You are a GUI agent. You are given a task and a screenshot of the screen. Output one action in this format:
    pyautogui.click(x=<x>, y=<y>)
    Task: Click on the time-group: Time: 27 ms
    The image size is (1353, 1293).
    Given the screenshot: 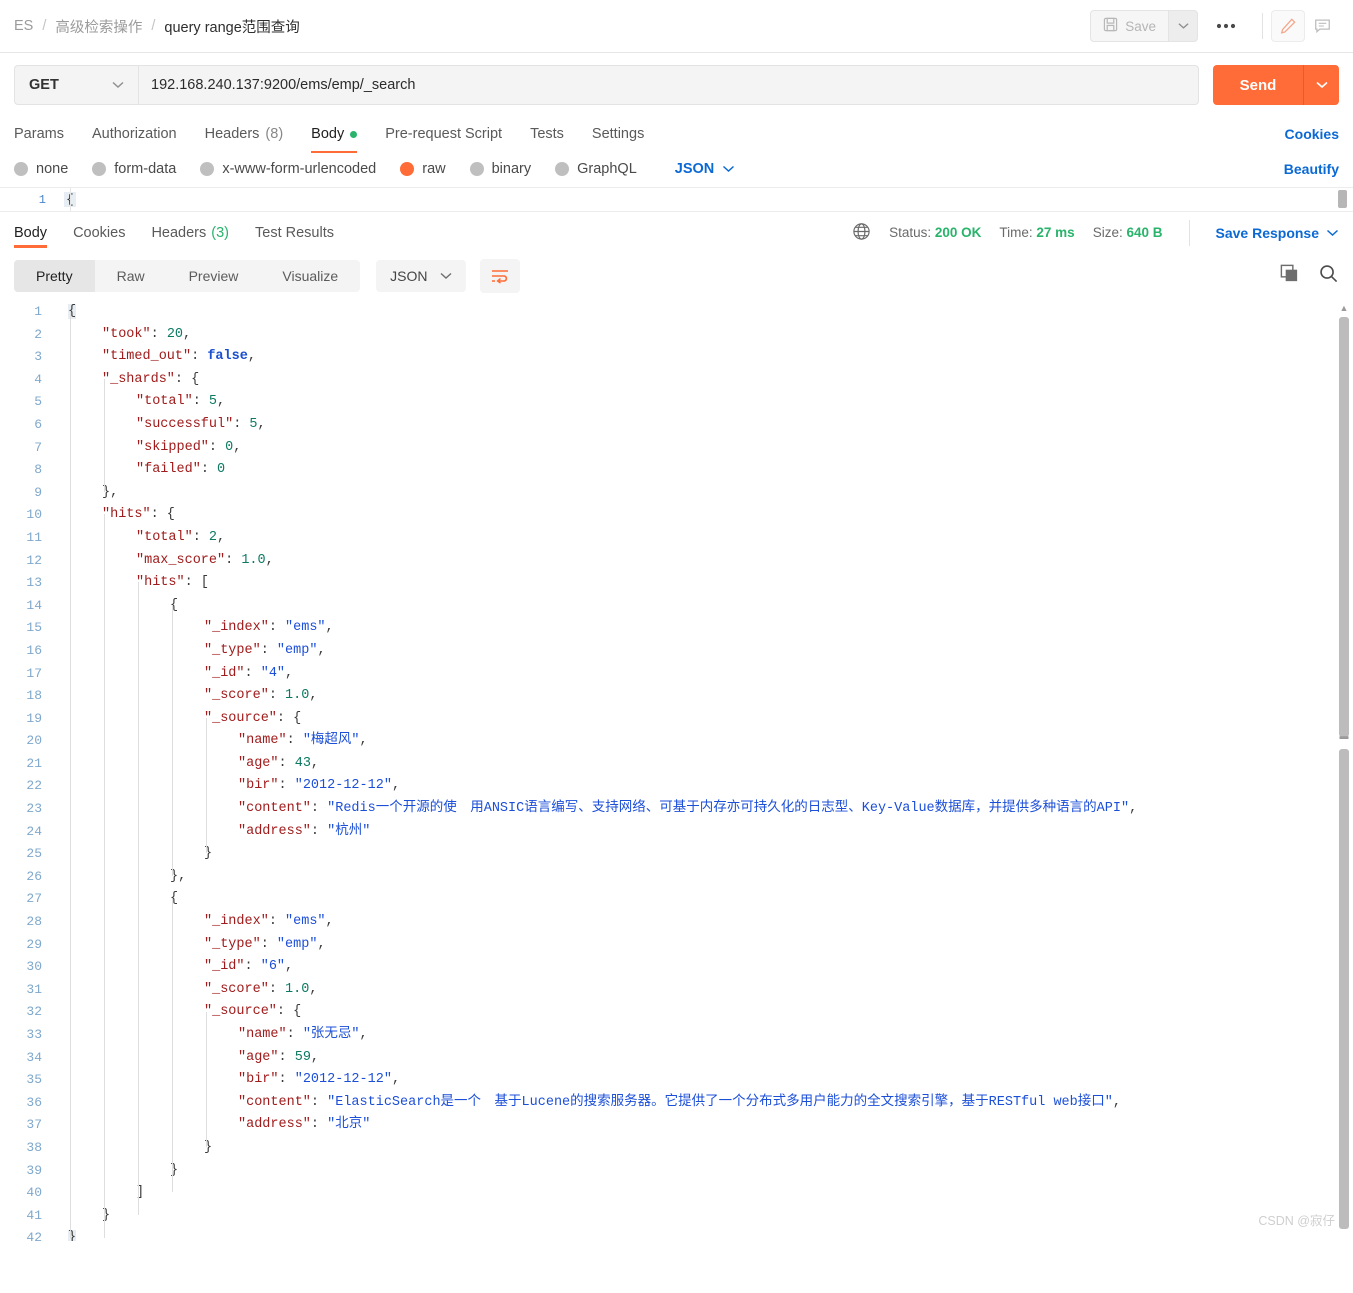 What is the action you would take?
    pyautogui.click(x=1036, y=232)
    